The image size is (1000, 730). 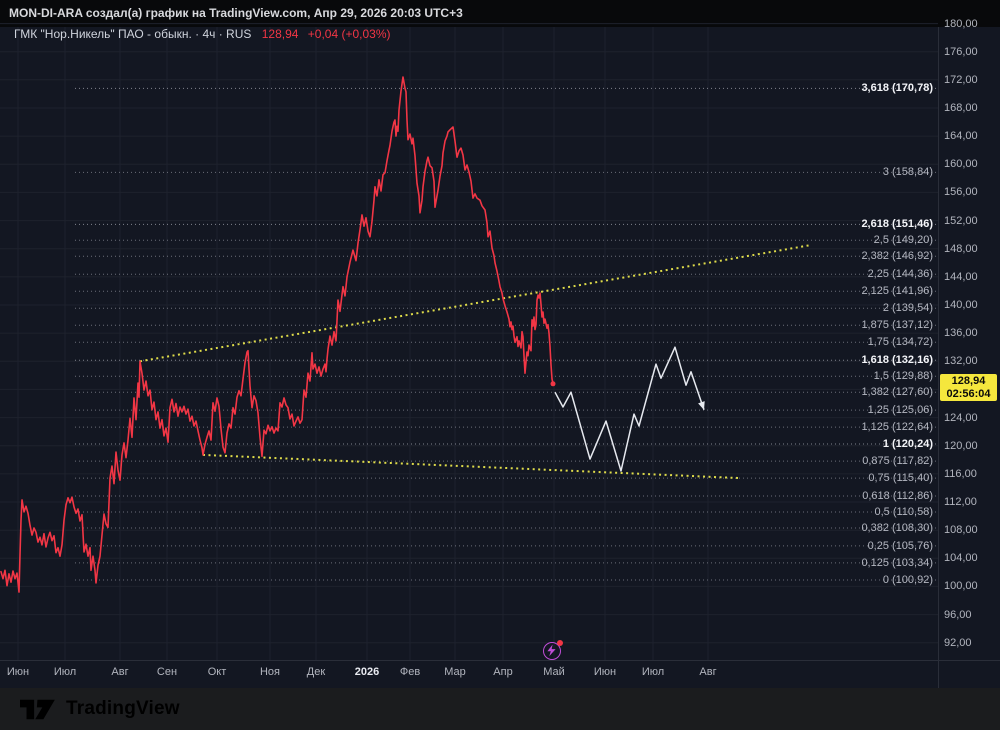 I want to click on fib-level-label: 2 (139,54), so click(x=907, y=308).